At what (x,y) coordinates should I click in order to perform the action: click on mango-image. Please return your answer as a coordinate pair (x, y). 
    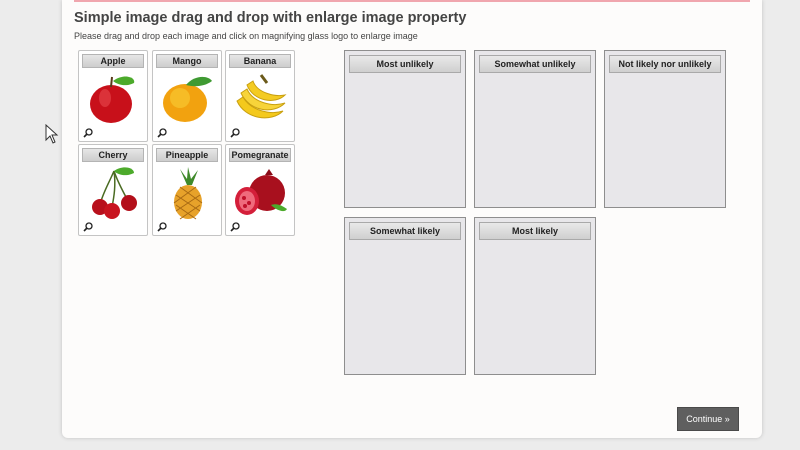
    Looking at the image, I should click on (187, 99).